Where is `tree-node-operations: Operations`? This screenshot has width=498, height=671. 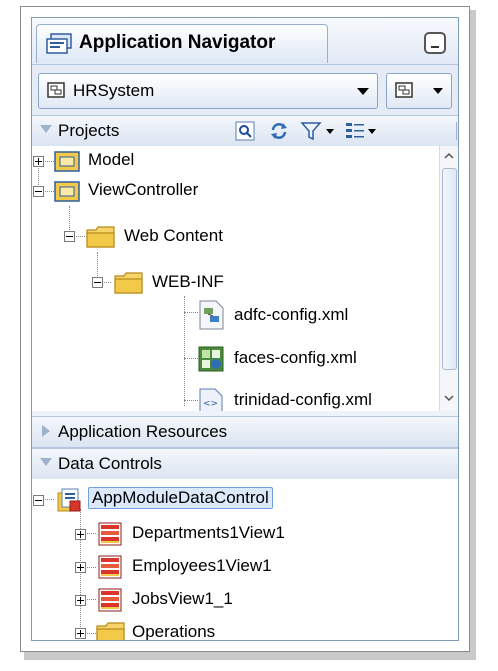
tree-node-operations: Operations is located at coordinates (232, 629).